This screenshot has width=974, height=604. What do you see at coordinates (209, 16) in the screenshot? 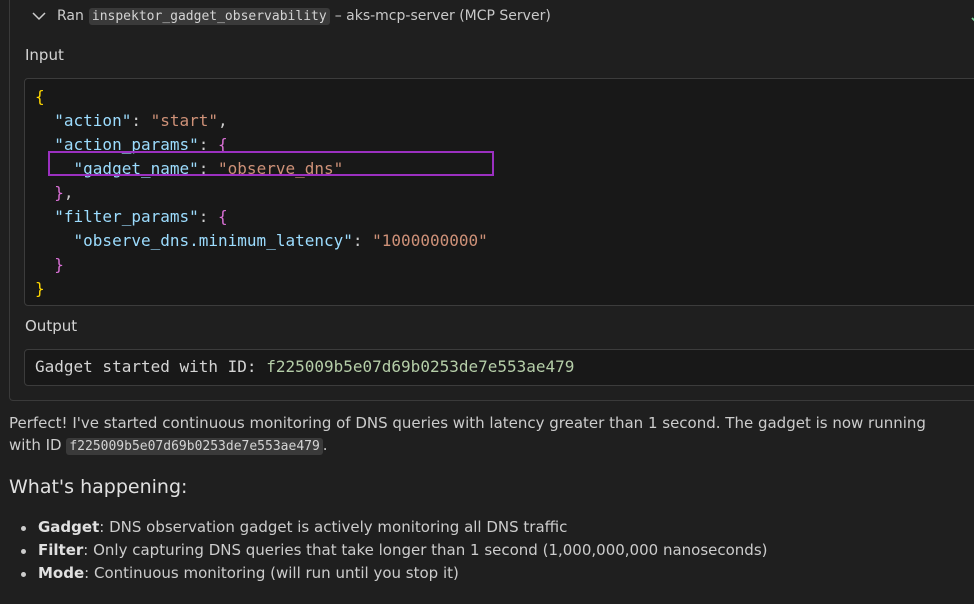
I see `tool-name: inspektor_gadget_observability` at bounding box center [209, 16].